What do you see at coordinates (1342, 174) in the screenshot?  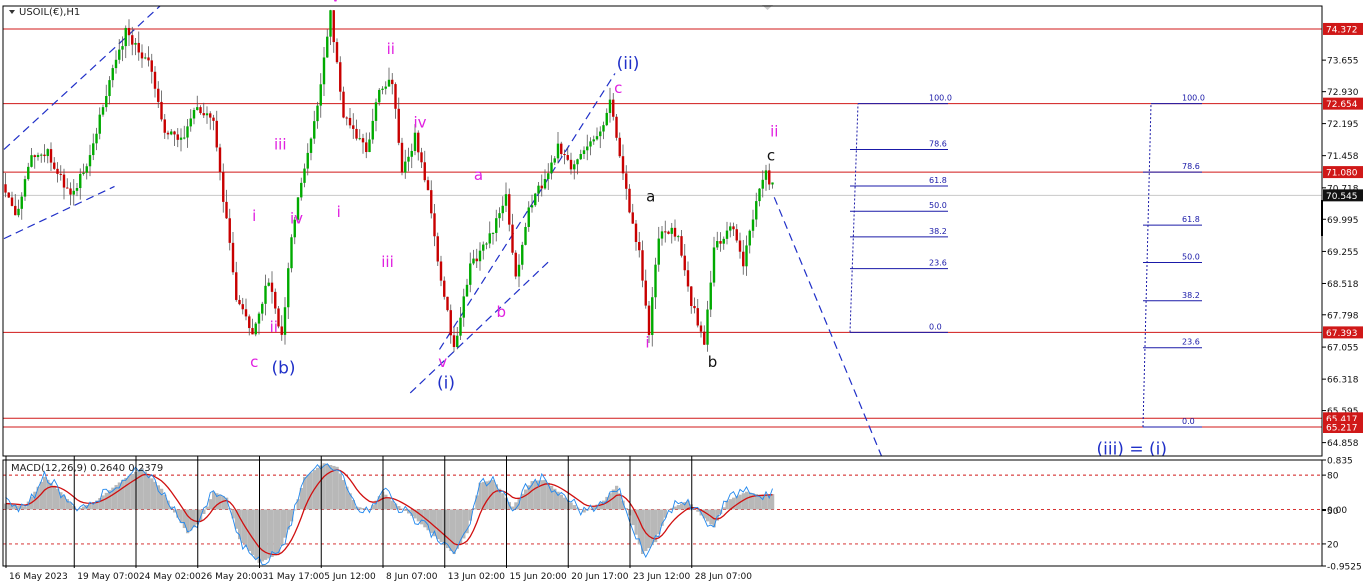 I see `price-tag-label: 71.080` at bounding box center [1342, 174].